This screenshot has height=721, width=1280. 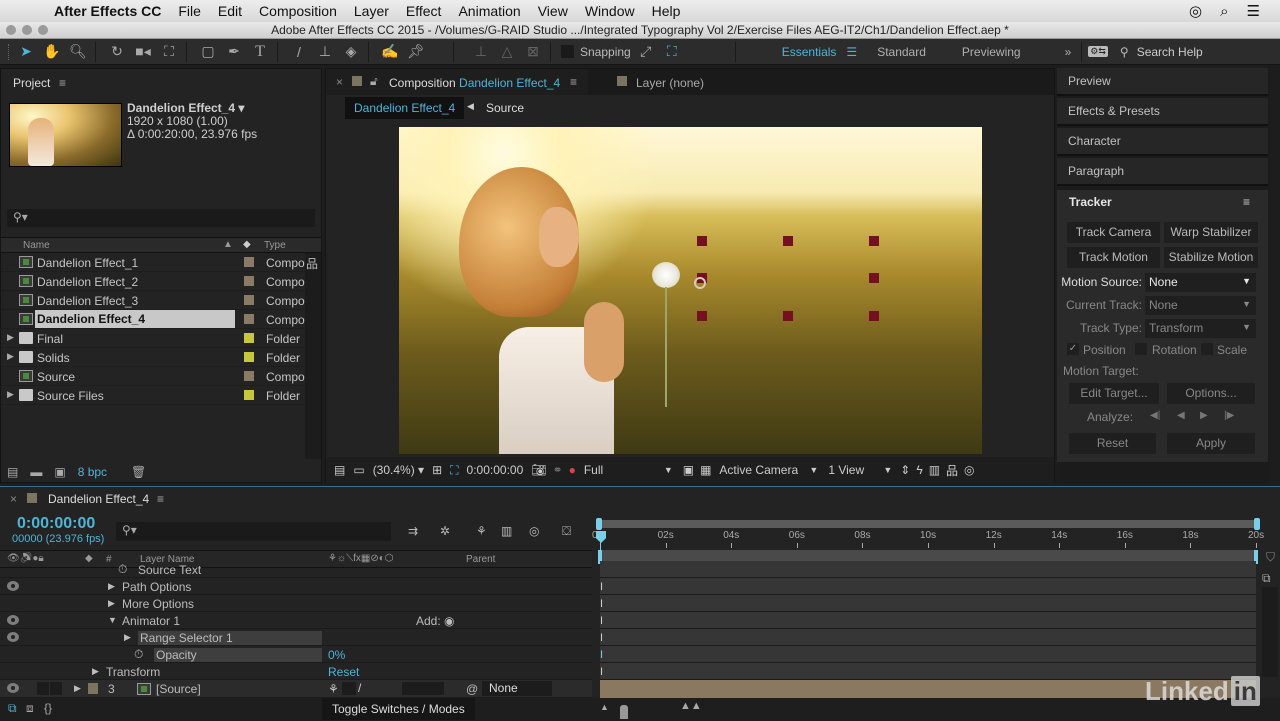 I want to click on toggle-switches-modes-button: Toggle Switches / Modes, so click(x=398, y=709).